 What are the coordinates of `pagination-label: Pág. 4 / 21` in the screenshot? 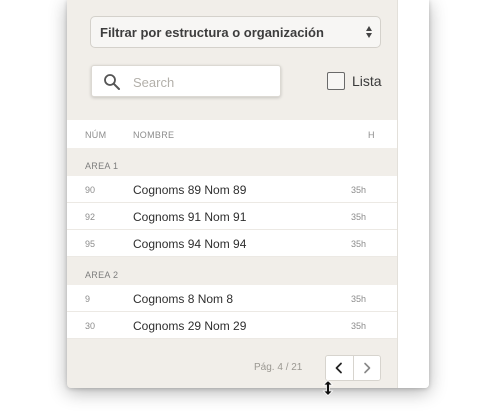 It's located at (278, 367).